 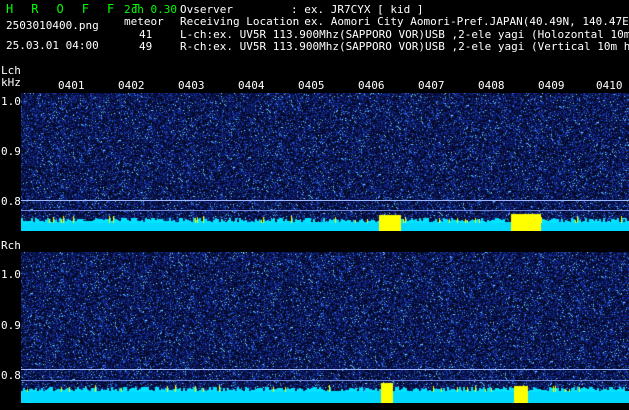 I want to click on time-tick: 0410, so click(x=609, y=85).